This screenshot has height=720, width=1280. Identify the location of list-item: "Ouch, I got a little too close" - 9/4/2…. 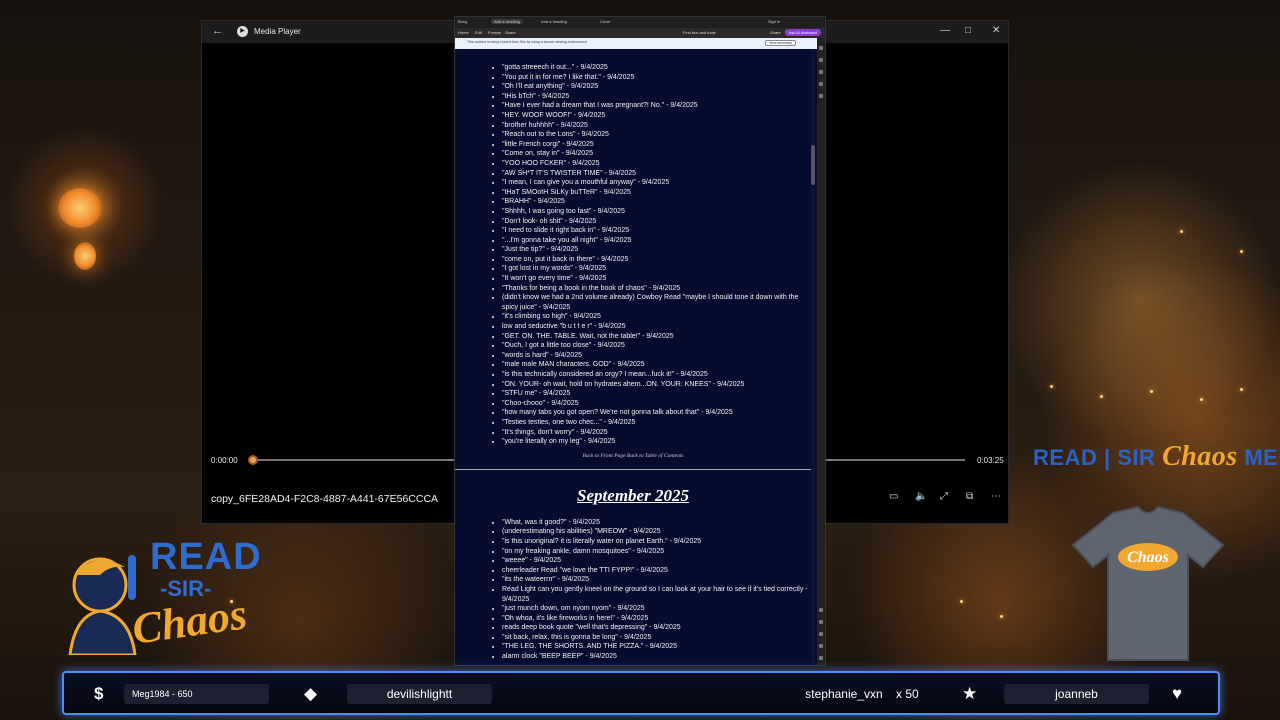
(656, 346).